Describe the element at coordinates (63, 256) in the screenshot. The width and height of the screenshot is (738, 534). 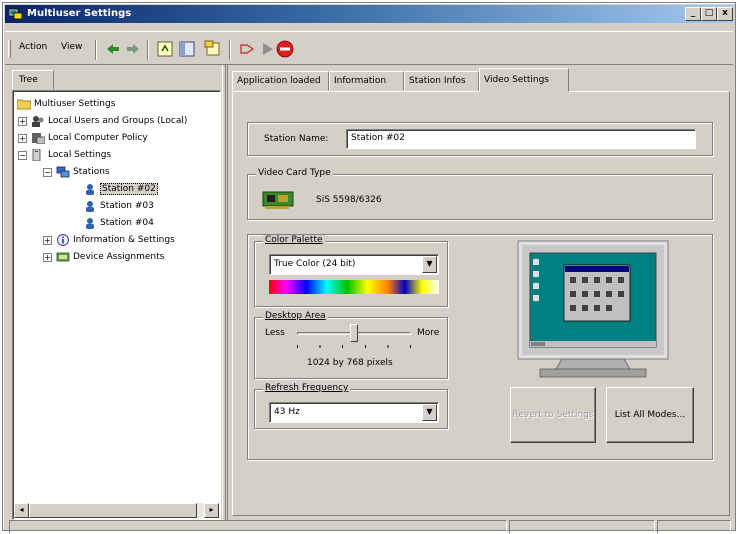
I see `device-icon` at that location.